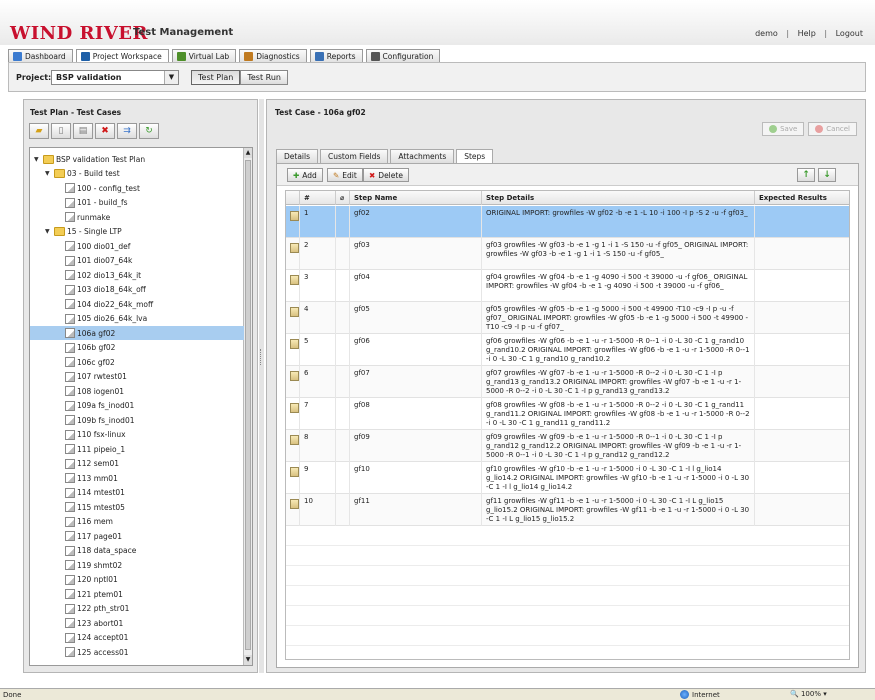 Image resolution: width=875 pixels, height=700 pixels. What do you see at coordinates (137, 246) in the screenshot?
I see `tree-item: 100 dio01_def` at bounding box center [137, 246].